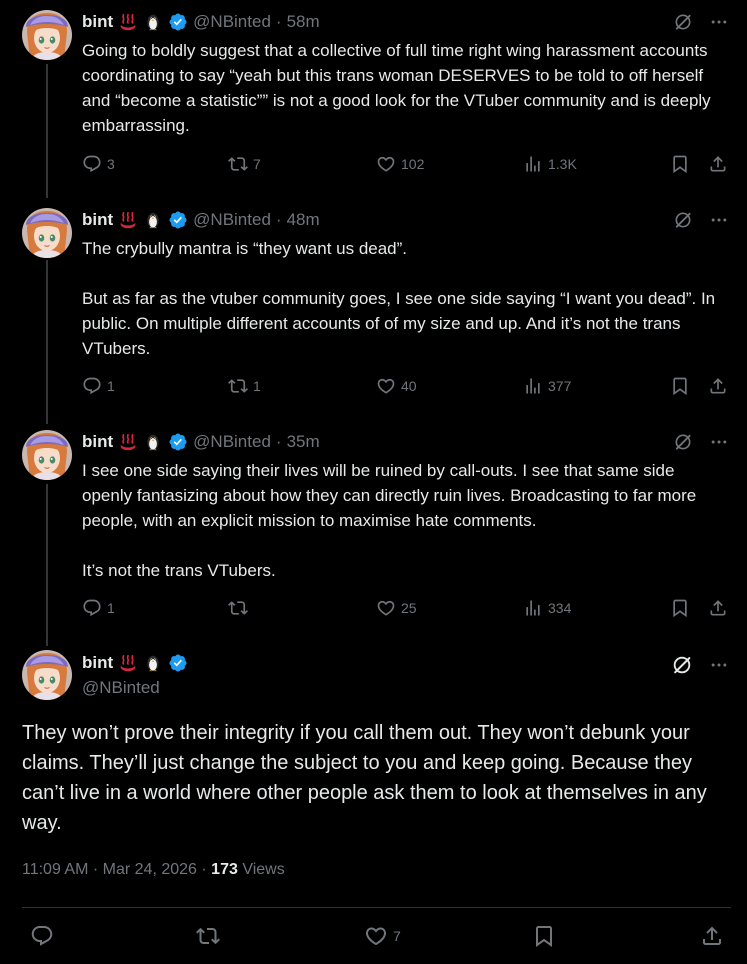 Image resolution: width=747 pixels, height=964 pixels. Describe the element at coordinates (560, 386) in the screenshot. I see `views-count: 377` at that location.